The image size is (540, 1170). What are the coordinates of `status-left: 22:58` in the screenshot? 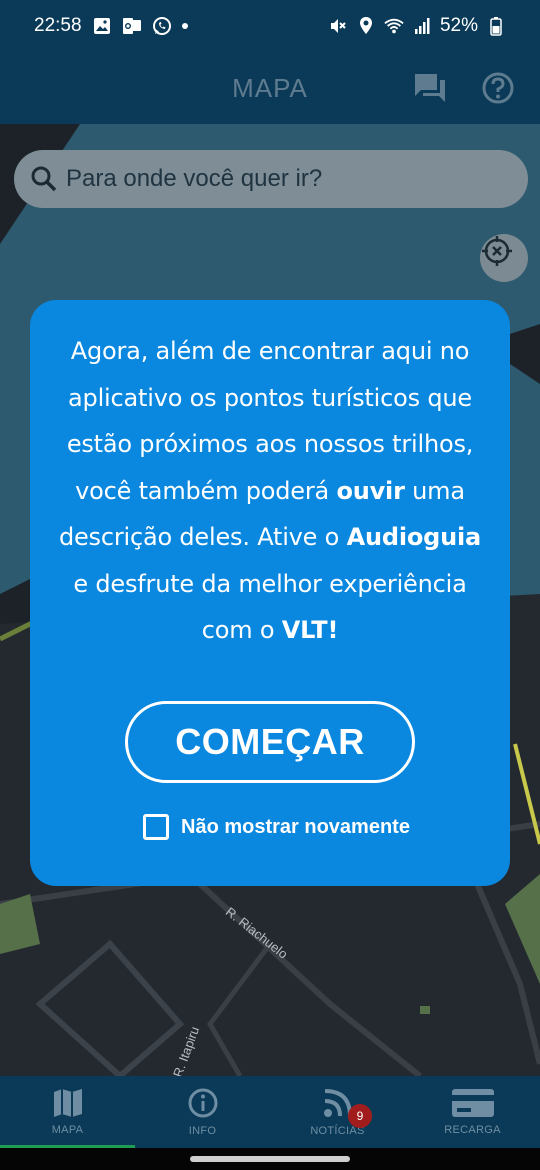 It's located at (111, 26).